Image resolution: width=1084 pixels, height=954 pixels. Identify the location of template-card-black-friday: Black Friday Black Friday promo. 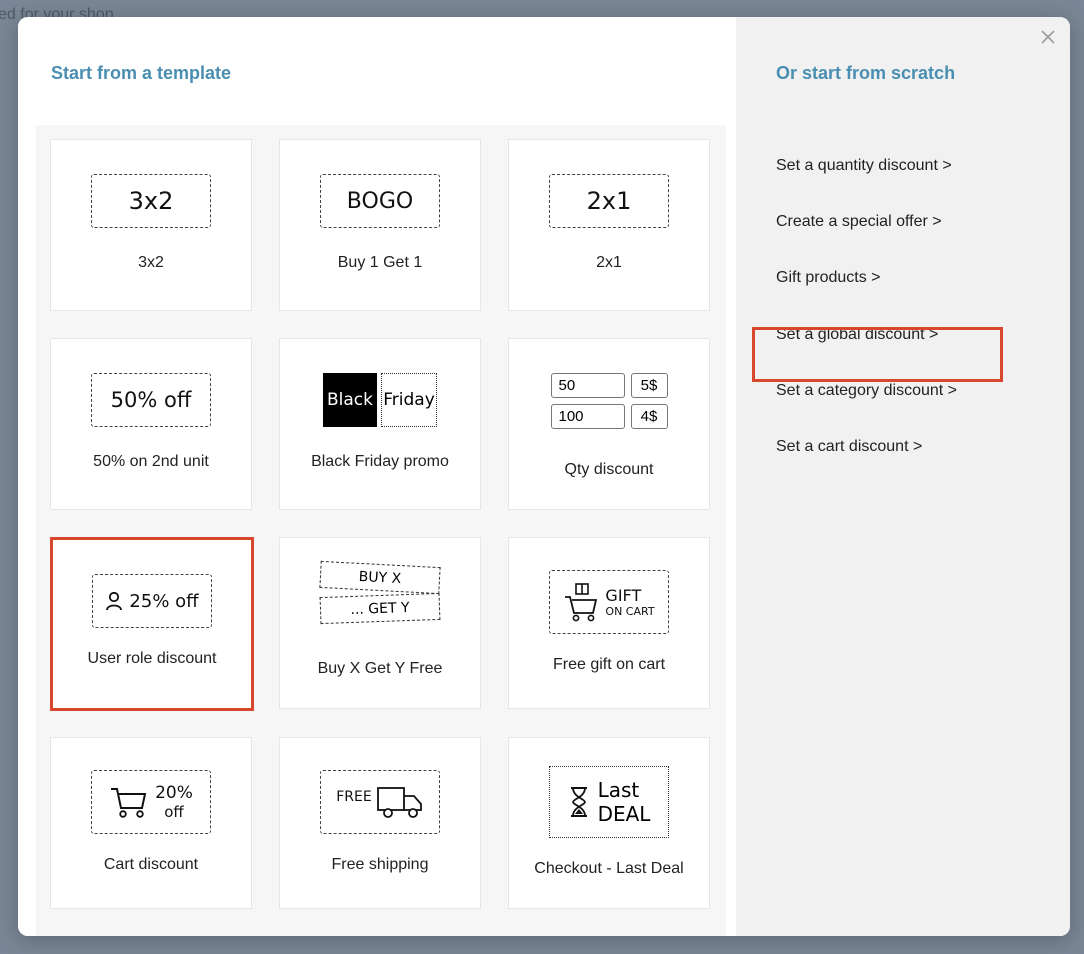
(380, 424).